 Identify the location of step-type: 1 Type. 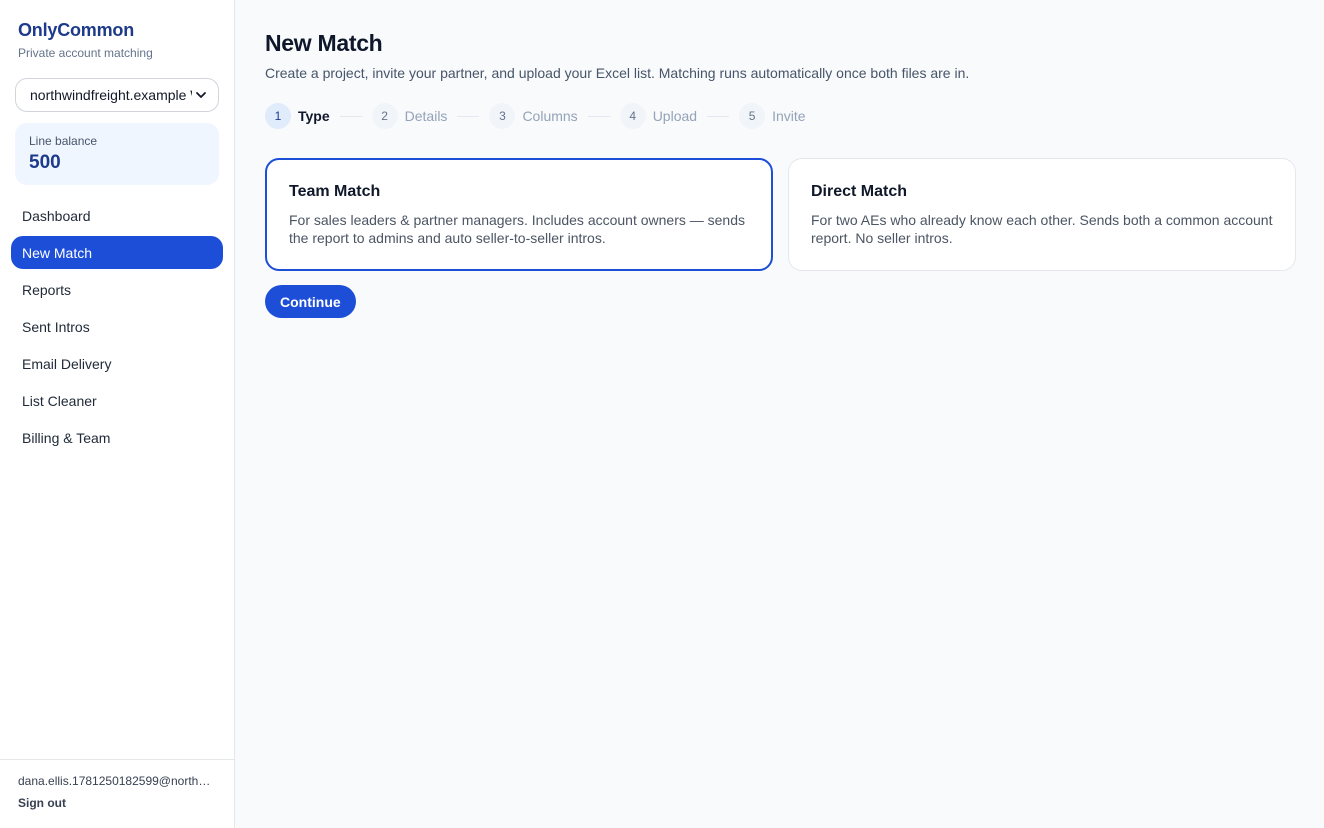
(297, 116).